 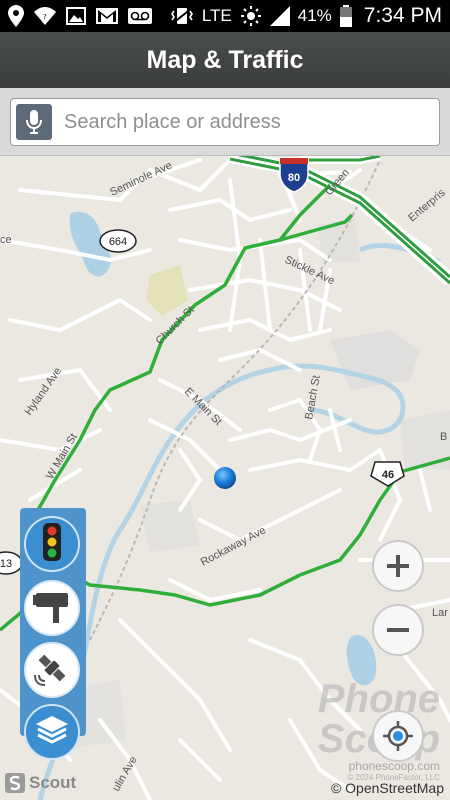 I want to click on vibrate-icon, so click(x=182, y=16).